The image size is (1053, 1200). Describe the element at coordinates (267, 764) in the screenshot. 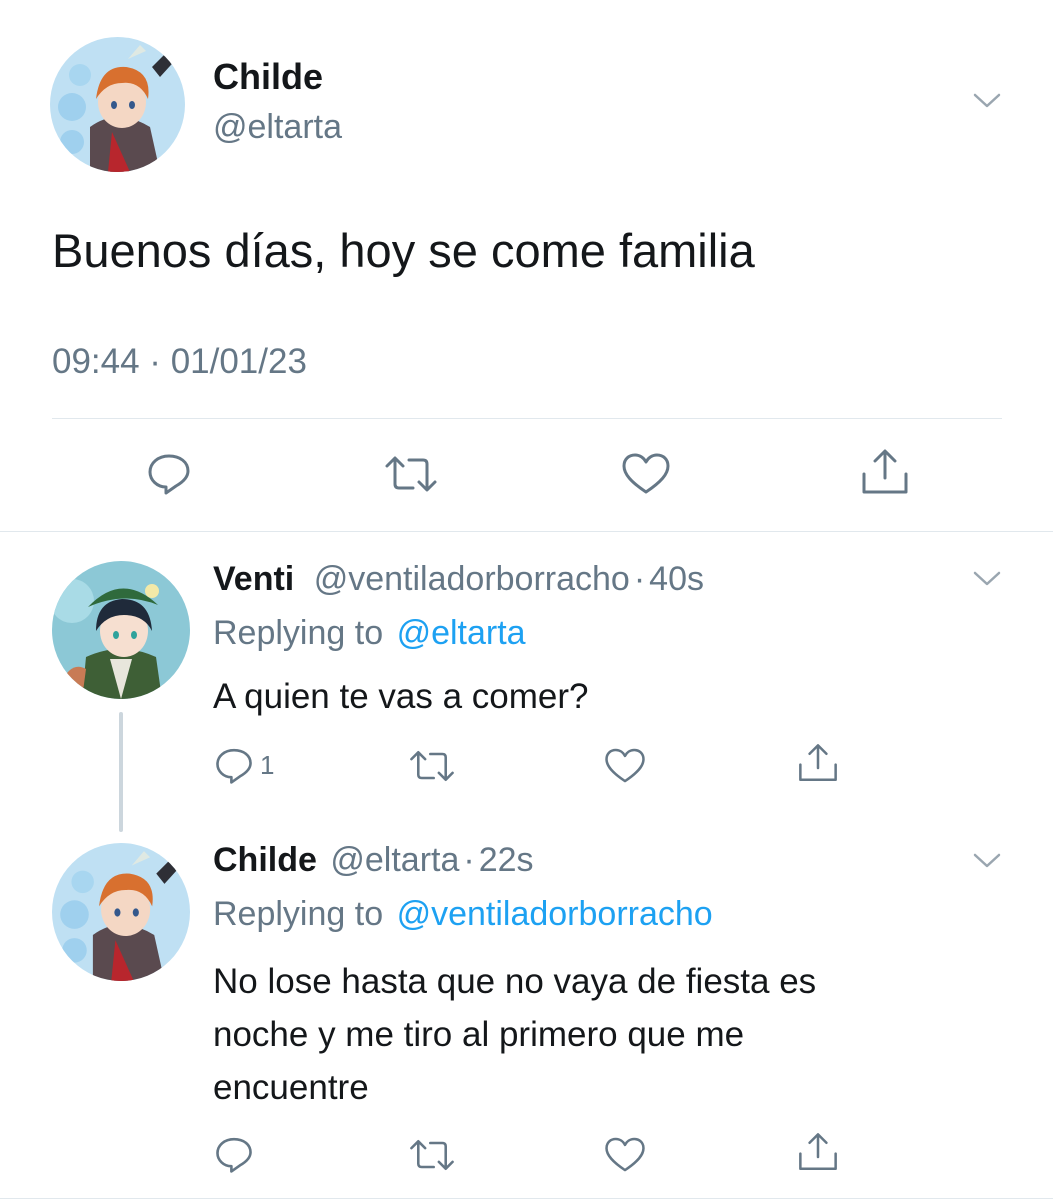

I see `reply-count: 1` at that location.